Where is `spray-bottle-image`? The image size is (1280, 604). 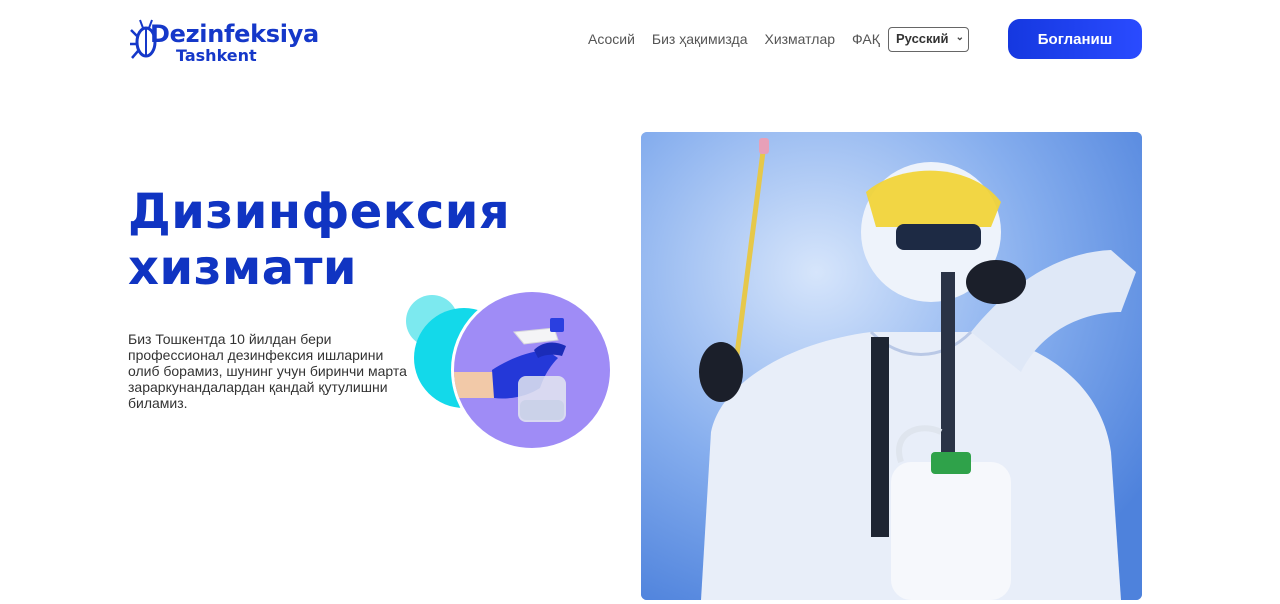 spray-bottle-image is located at coordinates (532, 370).